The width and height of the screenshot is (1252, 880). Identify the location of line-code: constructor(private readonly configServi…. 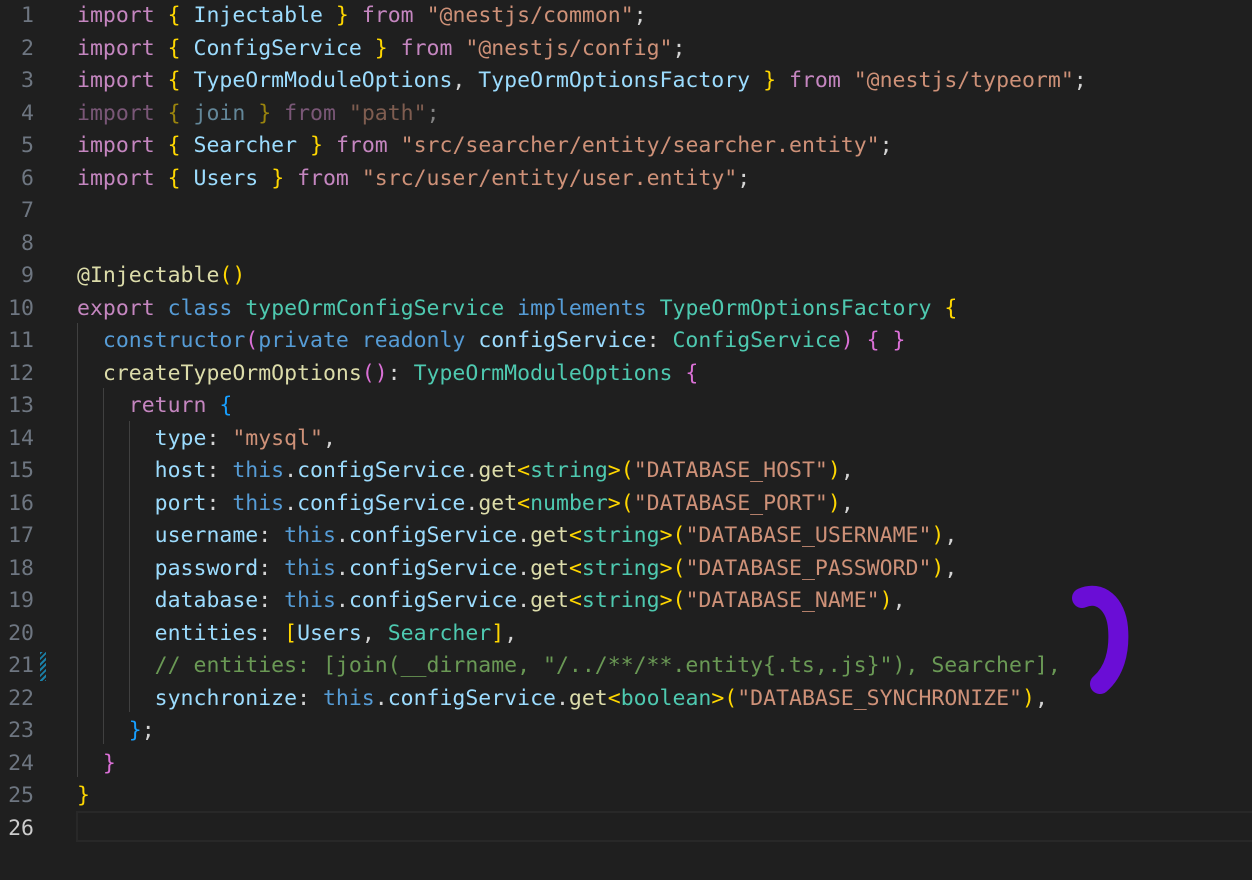
(491, 341).